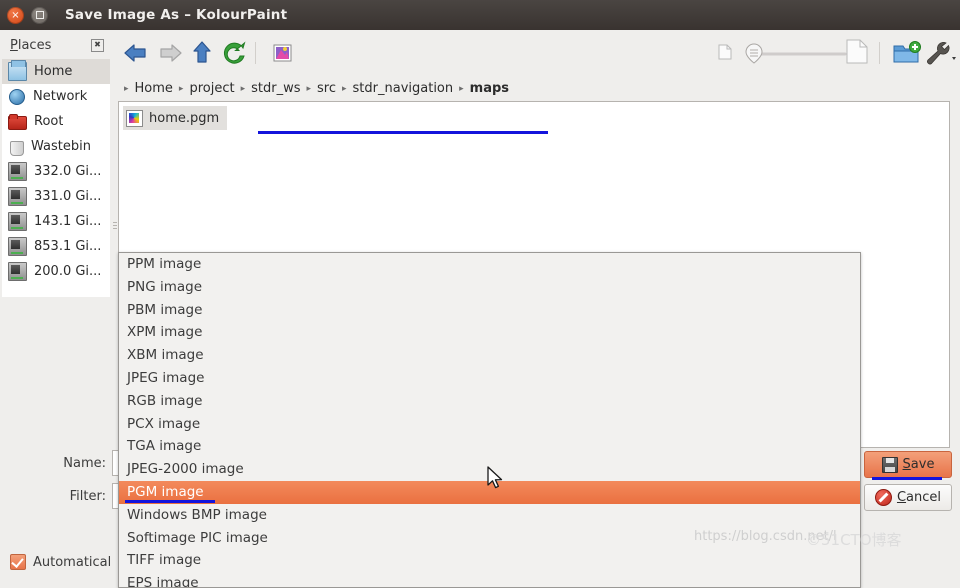 The height and width of the screenshot is (588, 960). I want to click on forward-arrow-icon, so click(170, 53).